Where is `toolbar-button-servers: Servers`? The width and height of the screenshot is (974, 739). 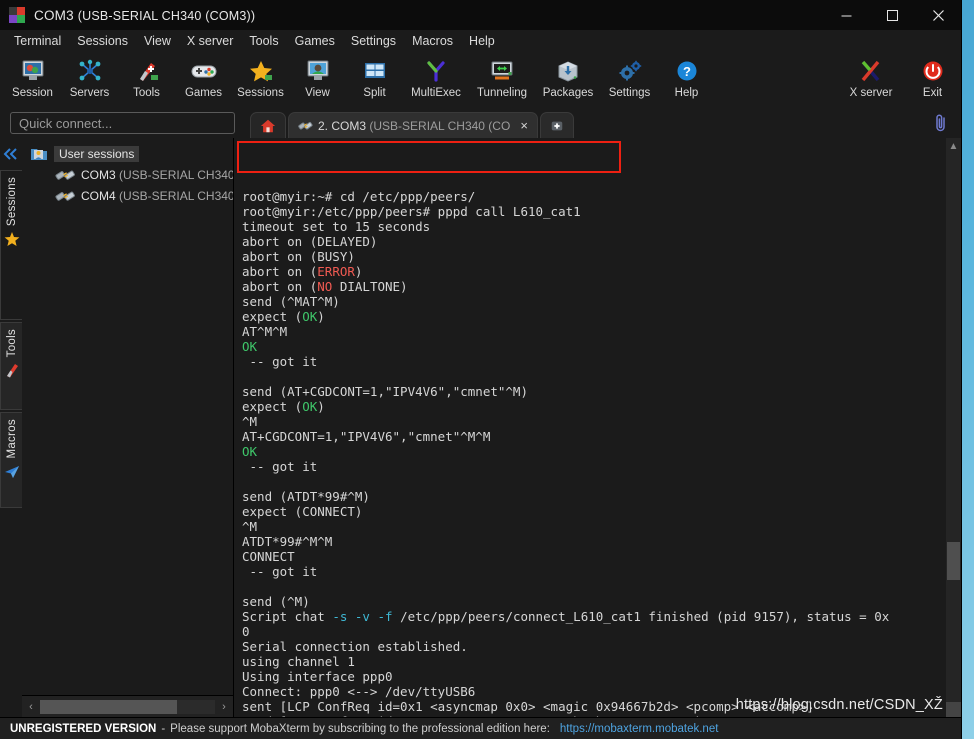
toolbar-button-servers: Servers is located at coordinates (89, 76).